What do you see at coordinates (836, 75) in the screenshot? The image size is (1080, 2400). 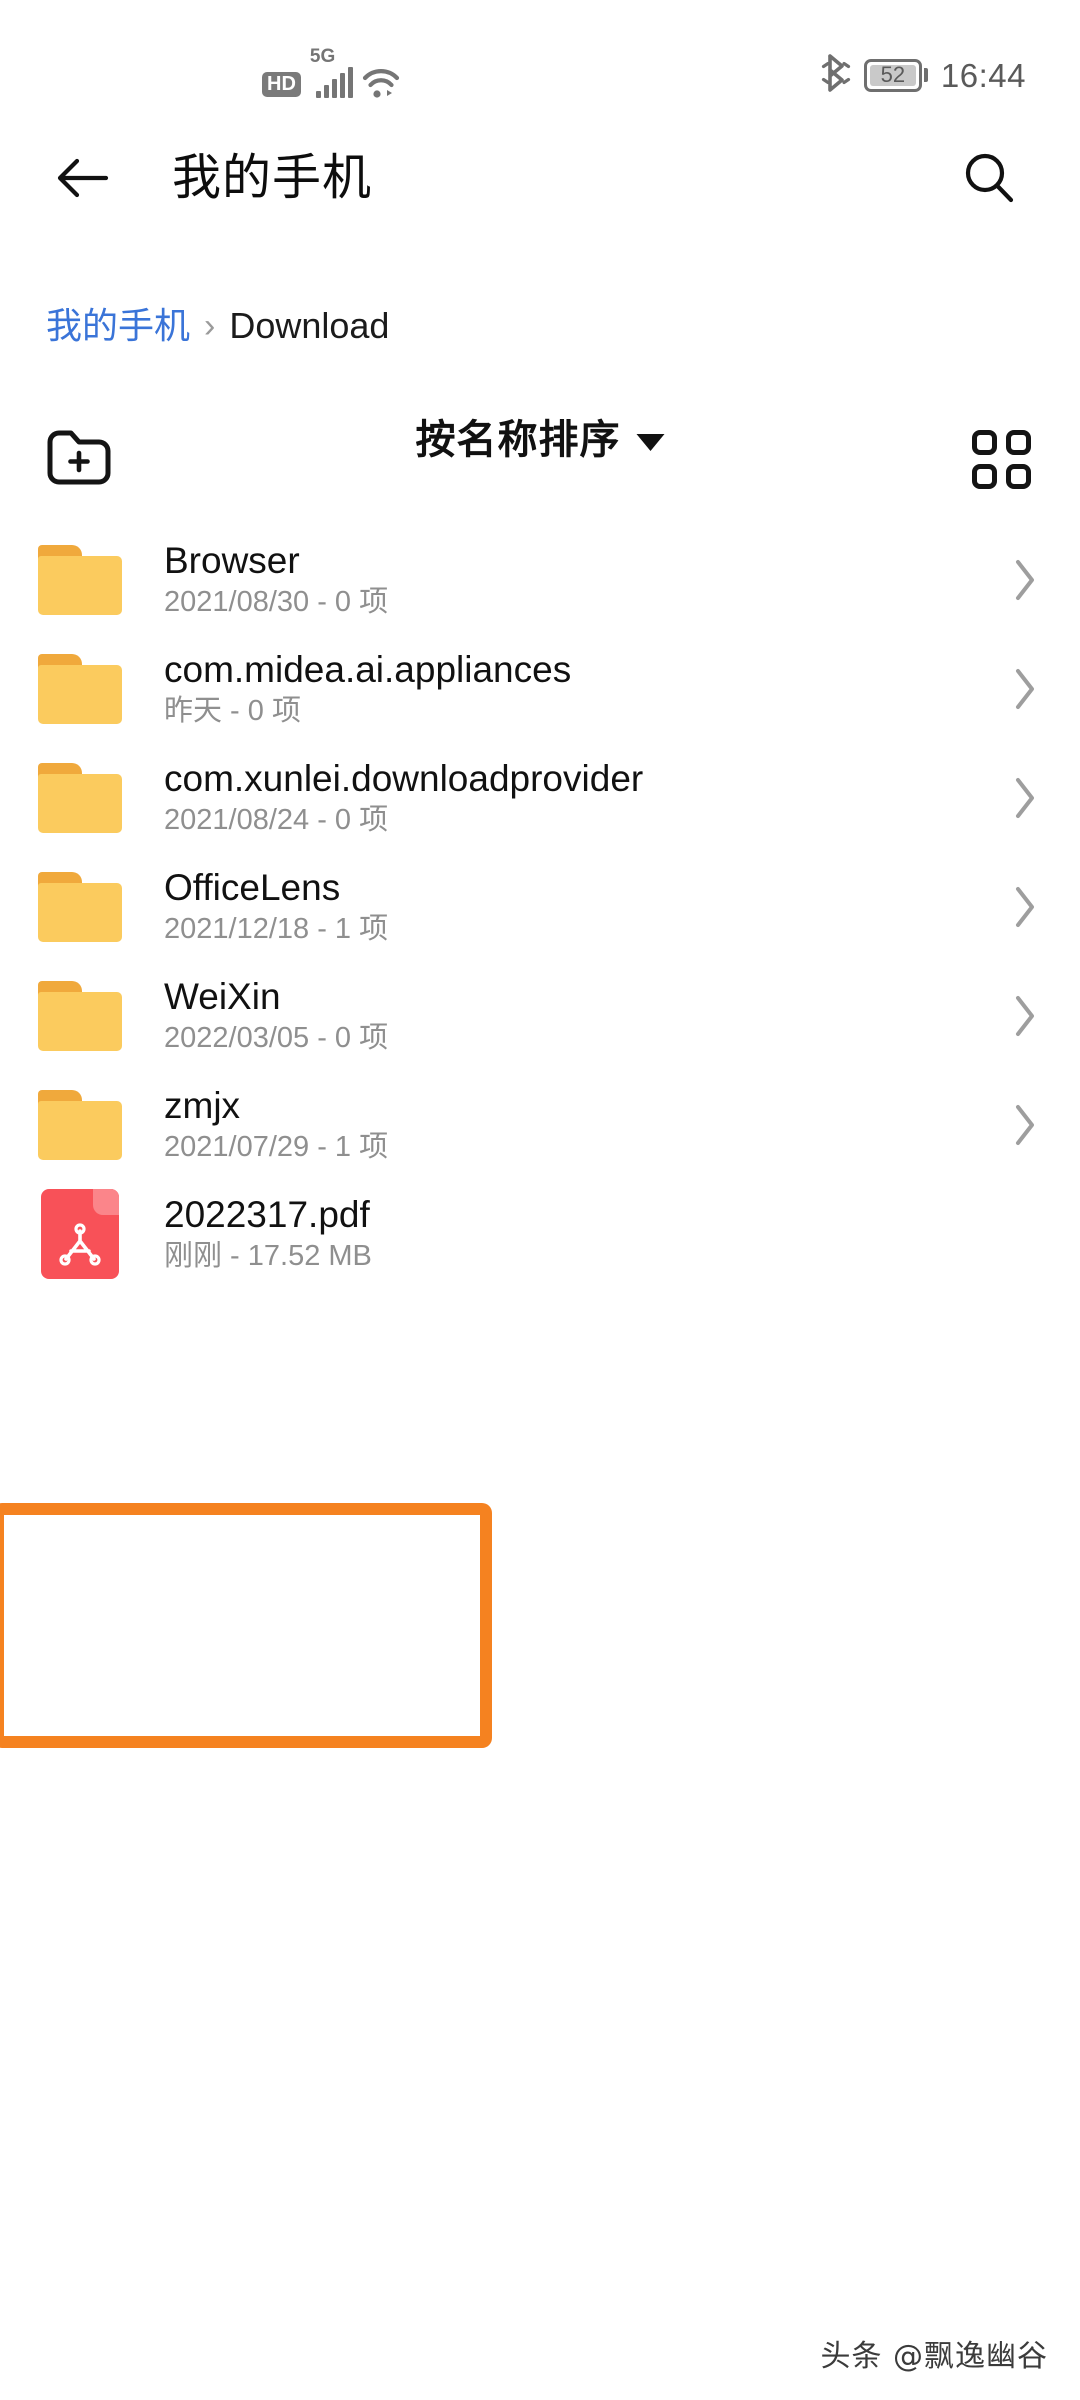 I see `bluetooth-icon` at bounding box center [836, 75].